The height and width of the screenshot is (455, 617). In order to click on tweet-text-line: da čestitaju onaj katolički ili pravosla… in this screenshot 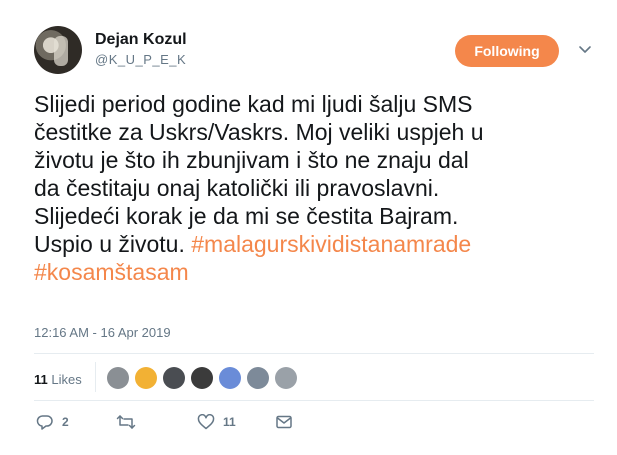, I will do `click(314, 188)`.